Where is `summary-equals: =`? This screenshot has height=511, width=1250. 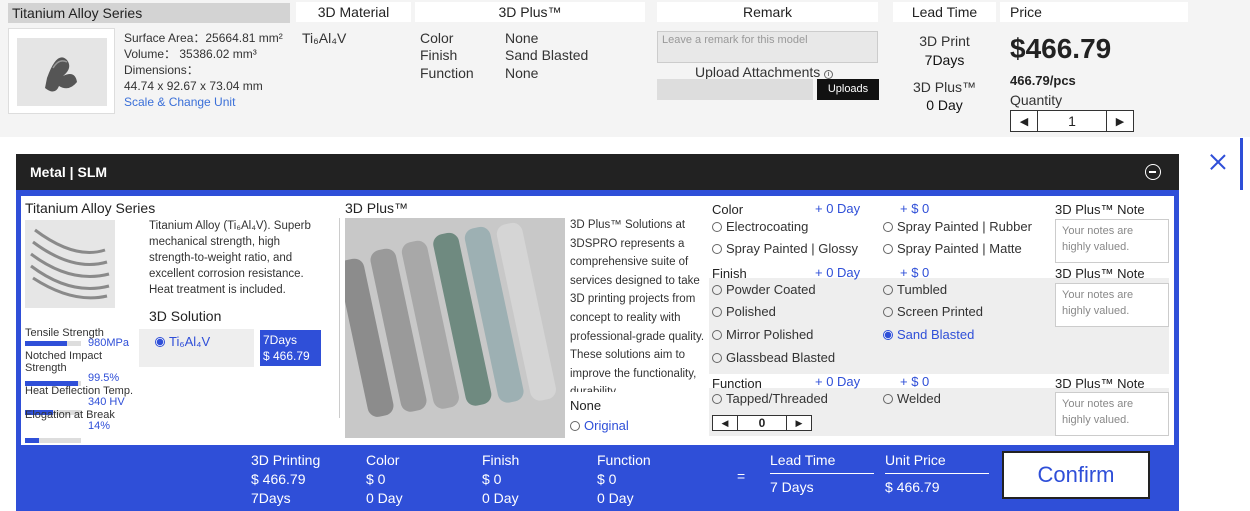
summary-equals: = is located at coordinates (741, 476).